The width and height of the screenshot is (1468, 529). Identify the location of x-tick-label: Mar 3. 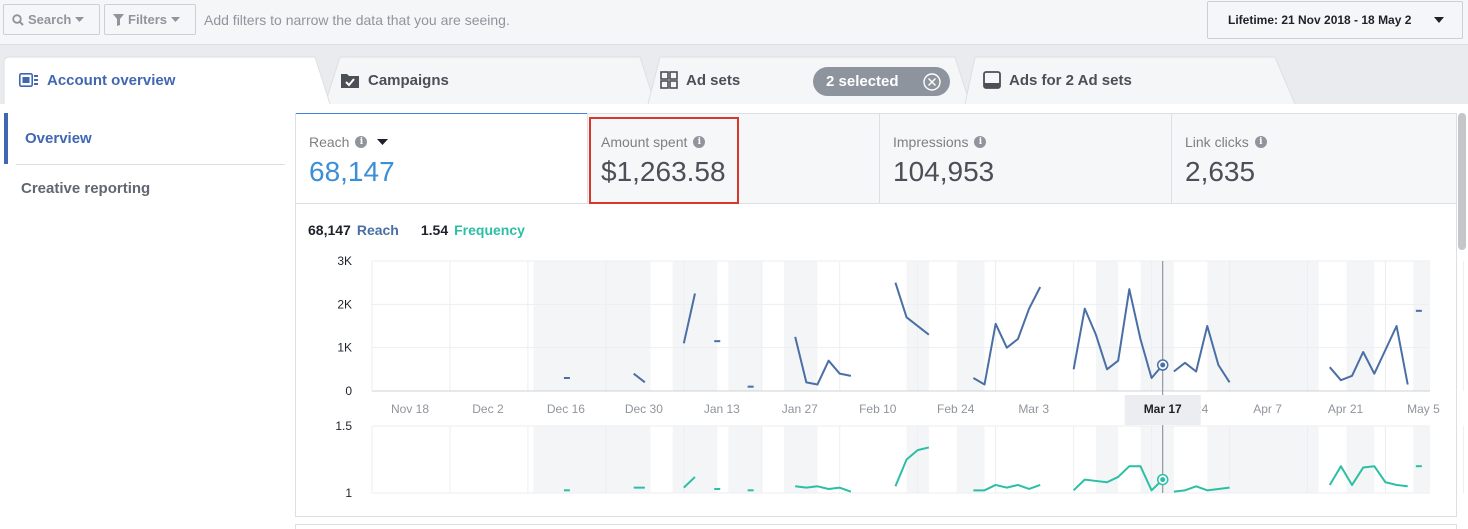
(1033, 409).